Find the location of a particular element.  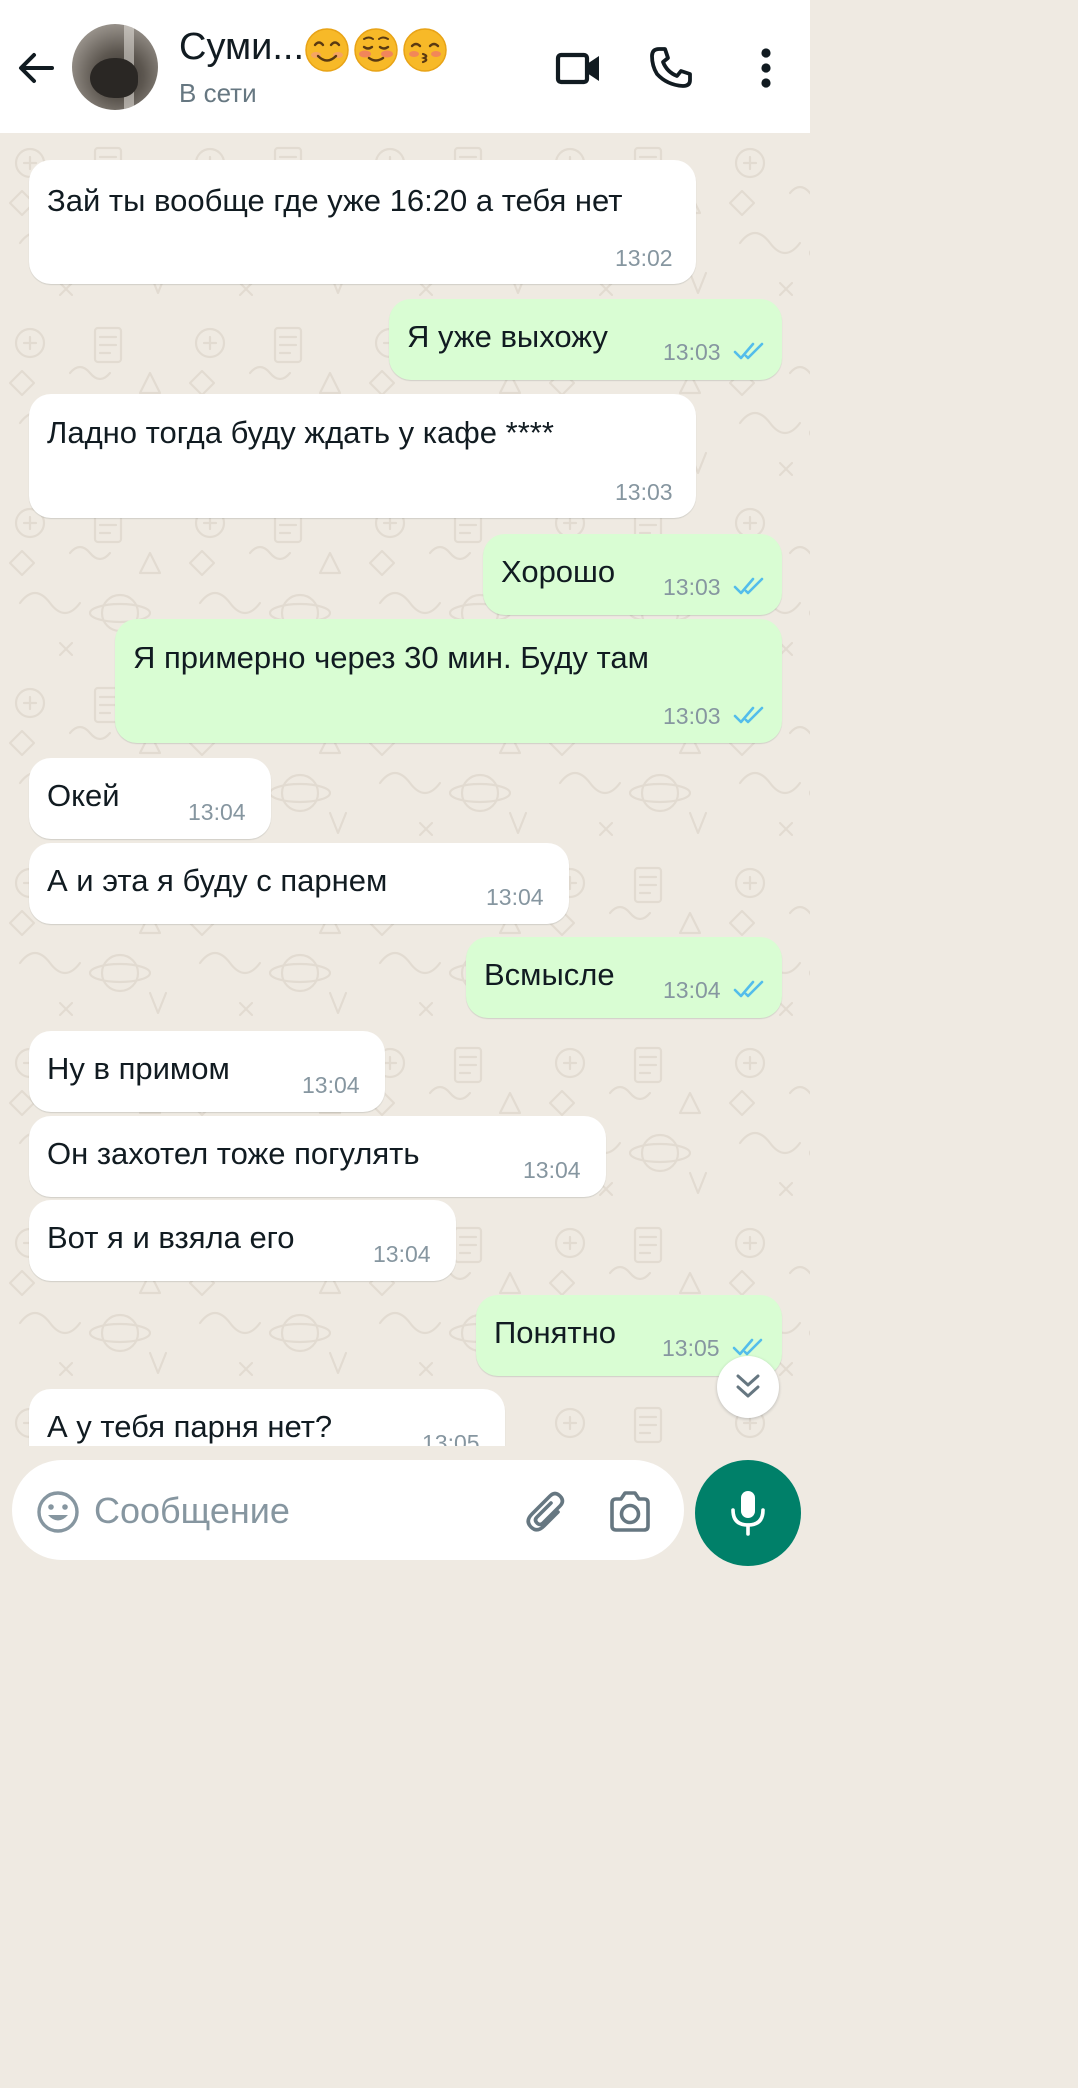

message-text: Зай ты вообще где уже 16:20 а тебя нет is located at coordinates (335, 200).